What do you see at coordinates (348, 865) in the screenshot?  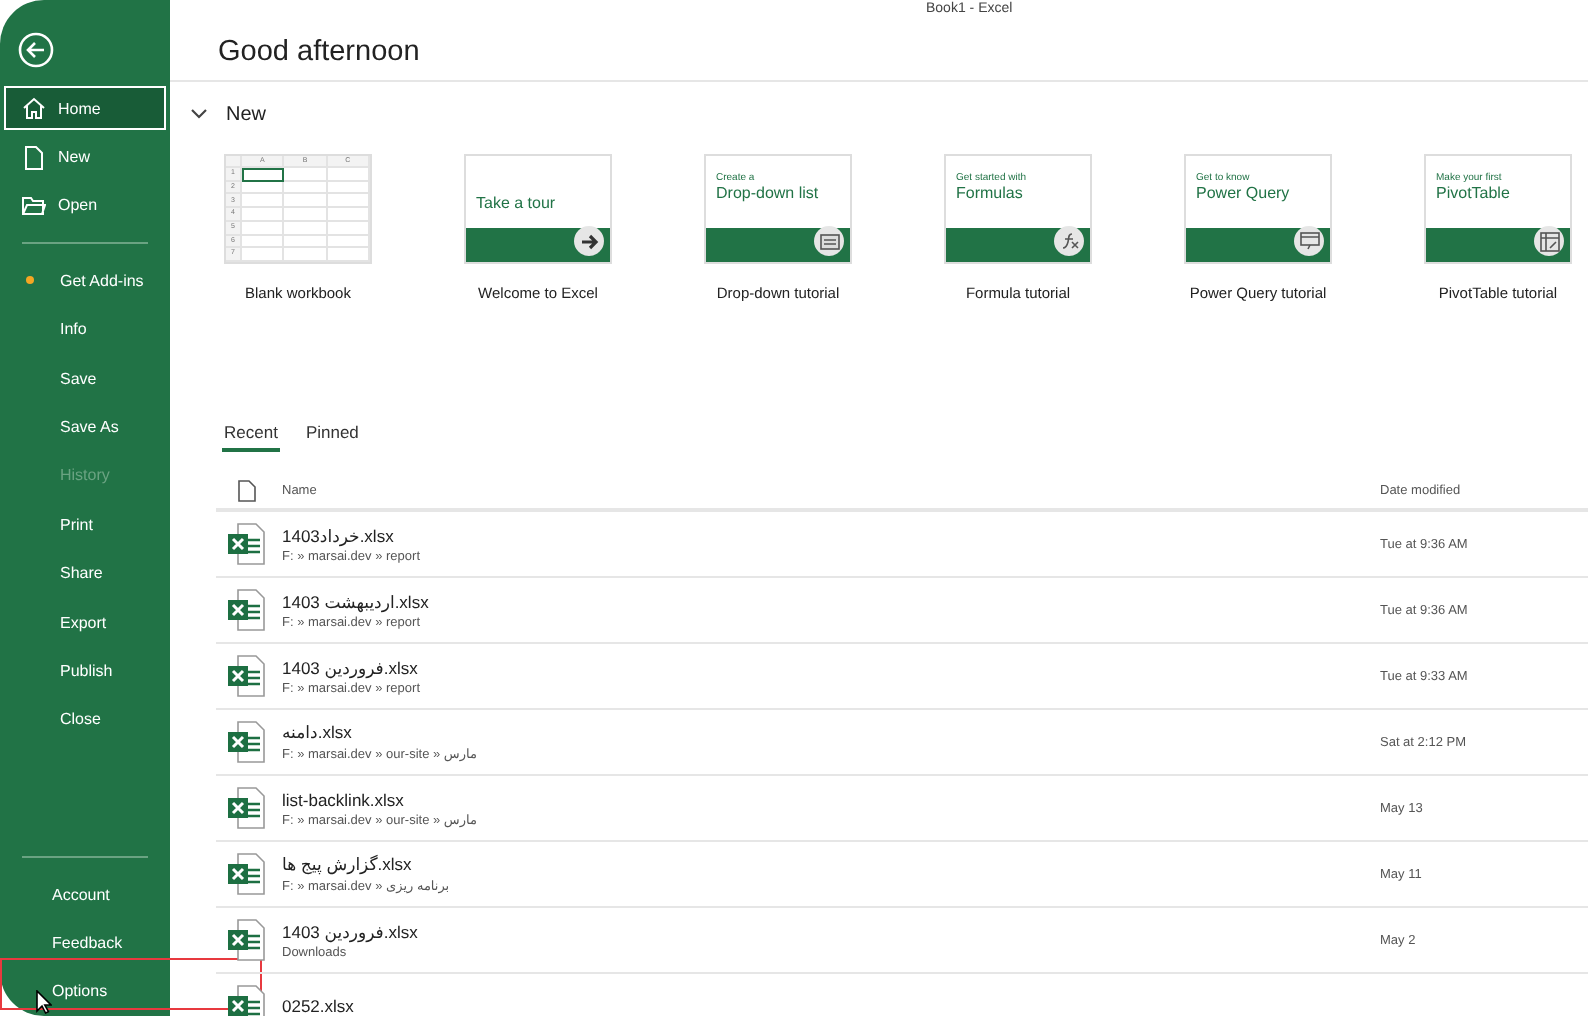 I see `file-name: گزارش پیج ها.xlsx` at bounding box center [348, 865].